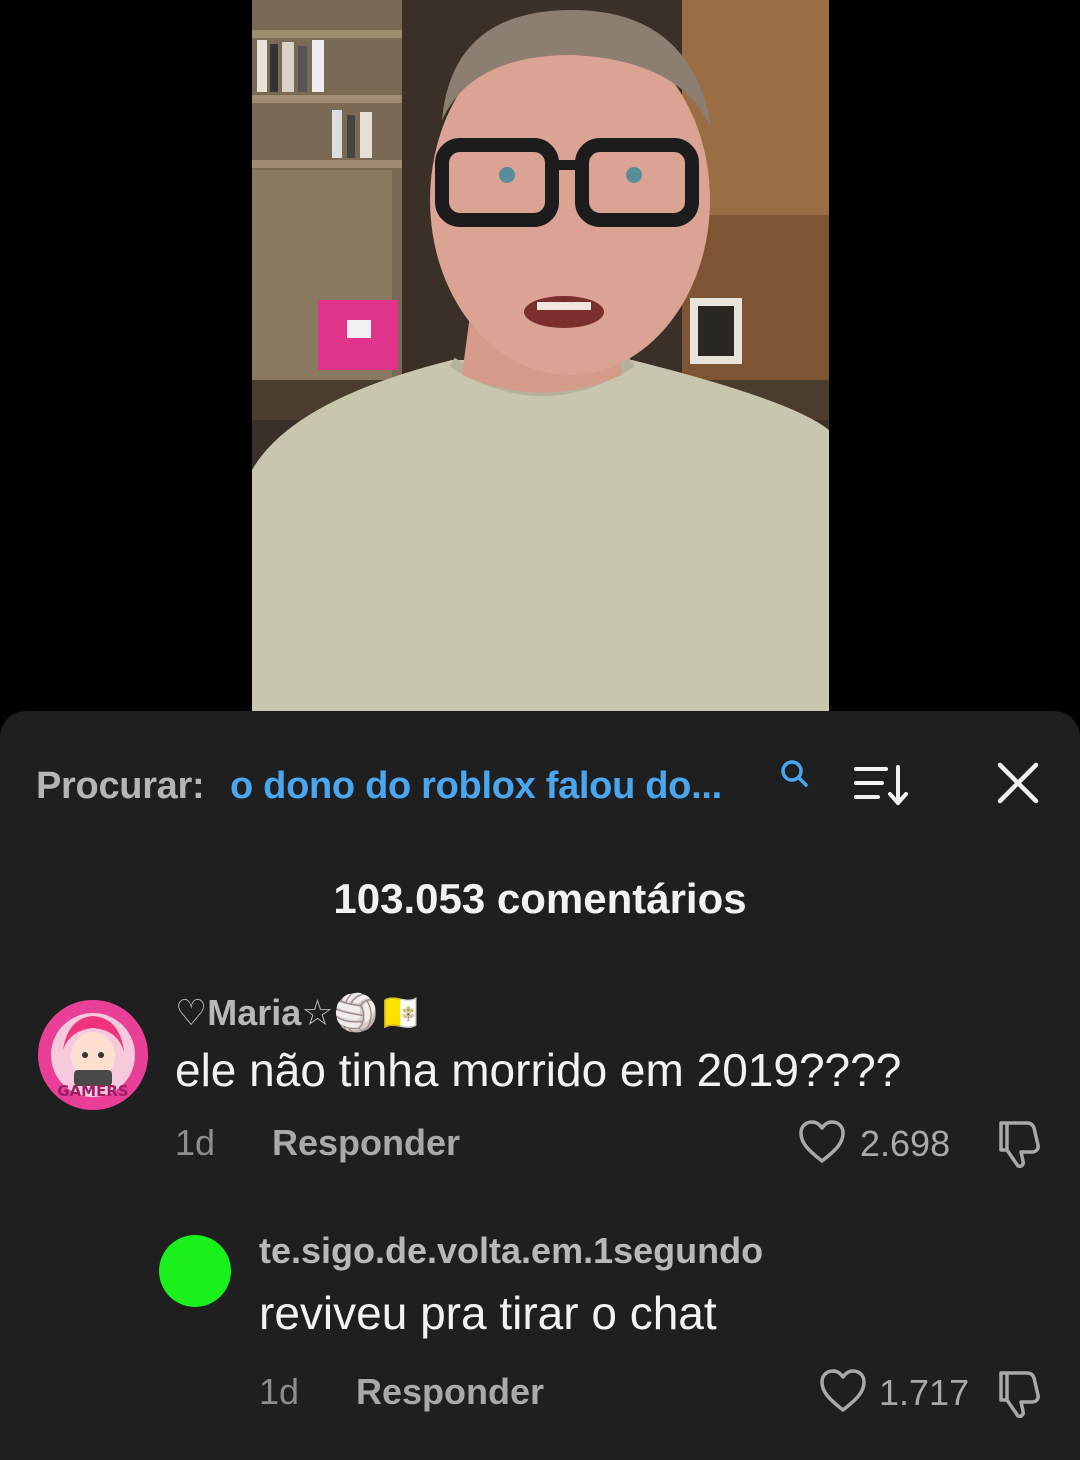 This screenshot has height=1460, width=1080. I want to click on avatar, so click(195, 1271).